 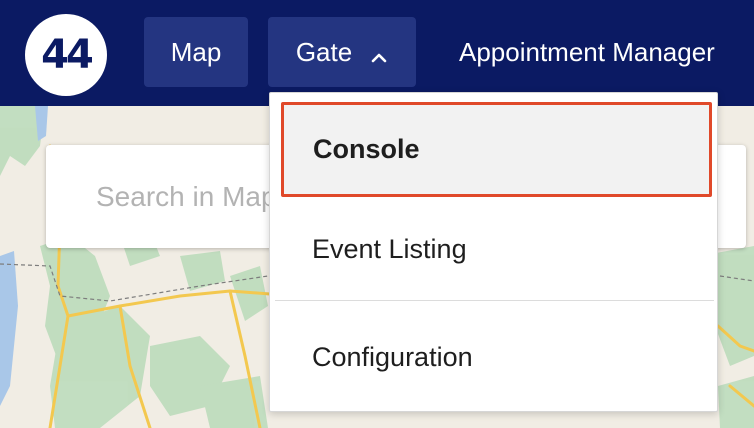 I want to click on nav-appointment-manager: Appointment Manager, so click(x=587, y=52).